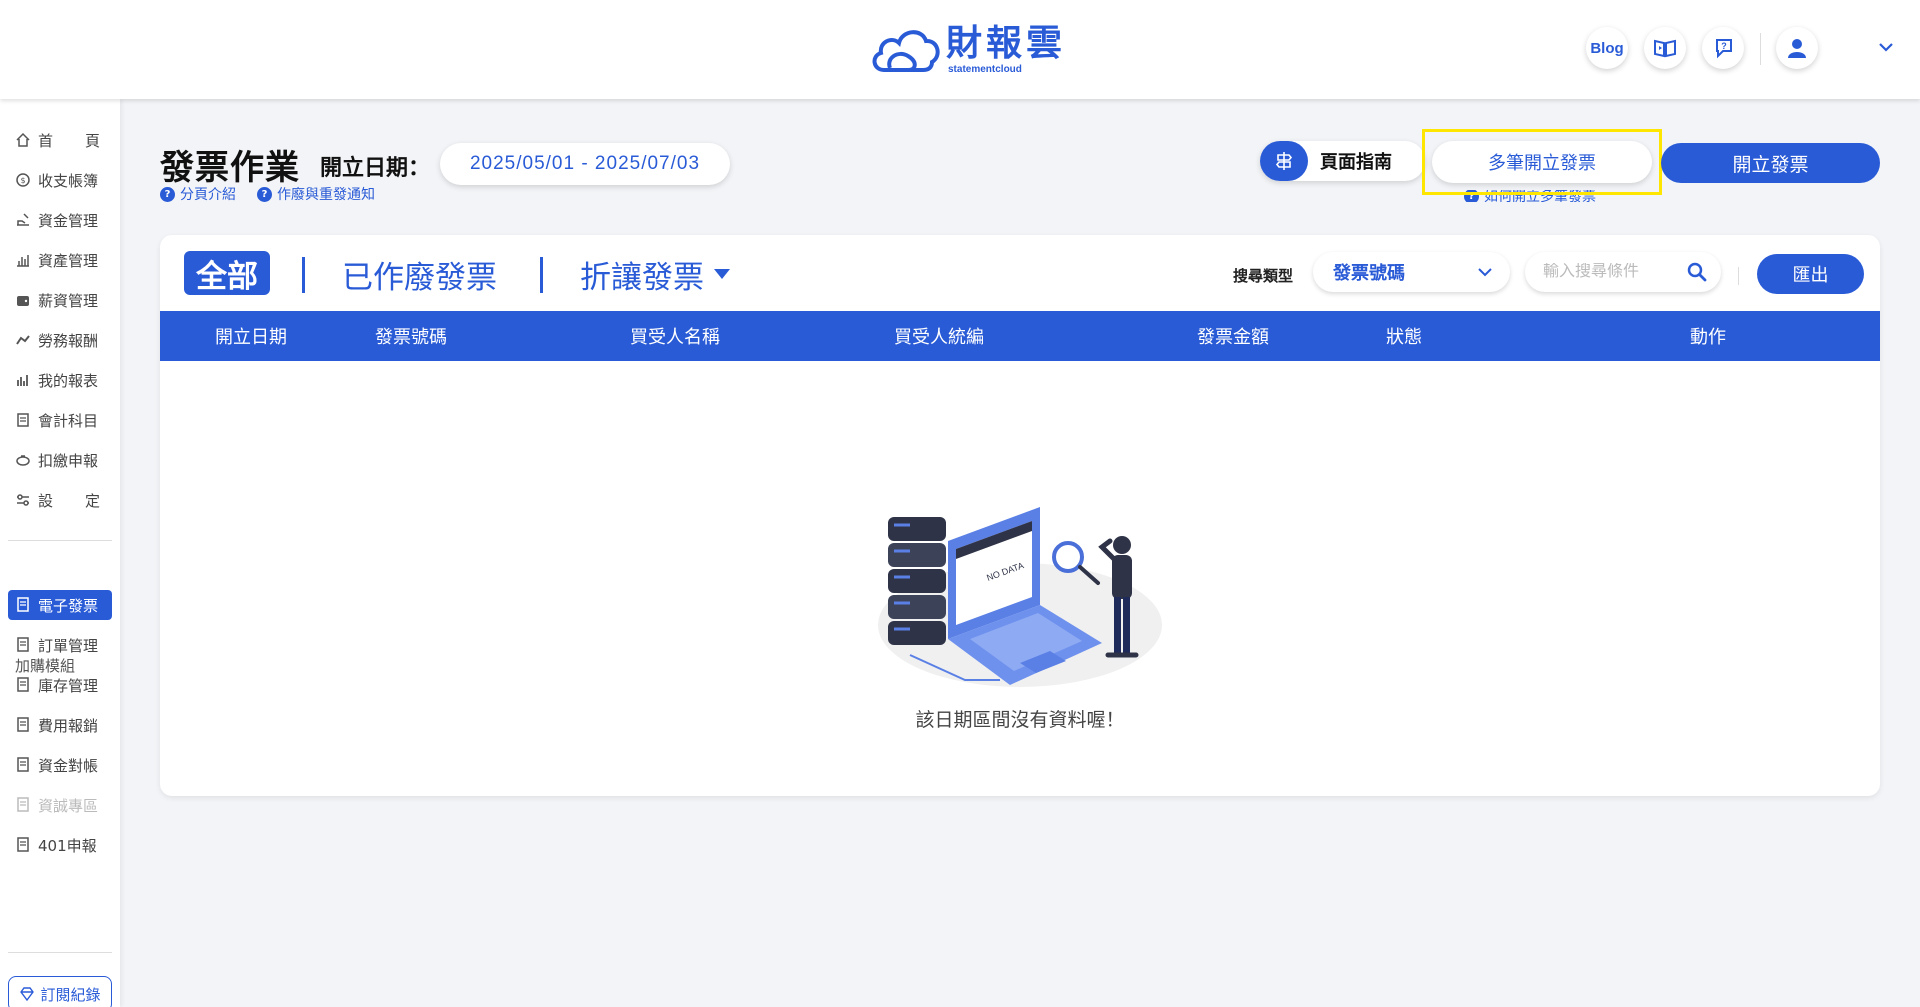  Describe the element at coordinates (68, 260) in the screenshot. I see `sidebar-item-label: 資產管理` at that location.